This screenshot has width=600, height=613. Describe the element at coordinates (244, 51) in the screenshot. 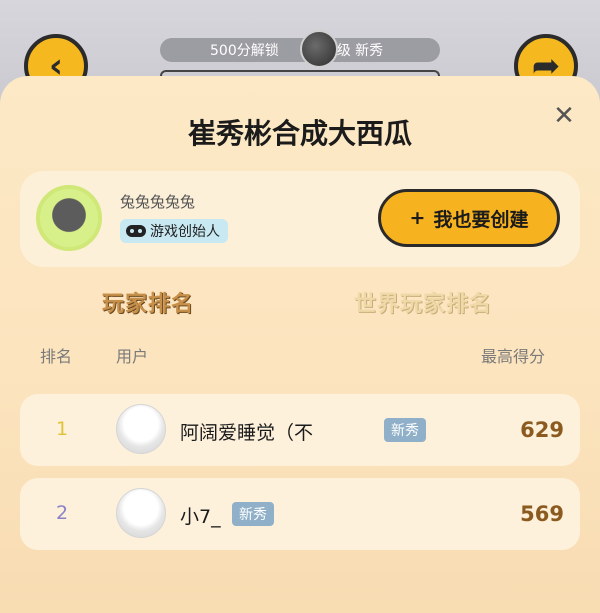

I see `unlock-pill-text: 500分解锁` at that location.